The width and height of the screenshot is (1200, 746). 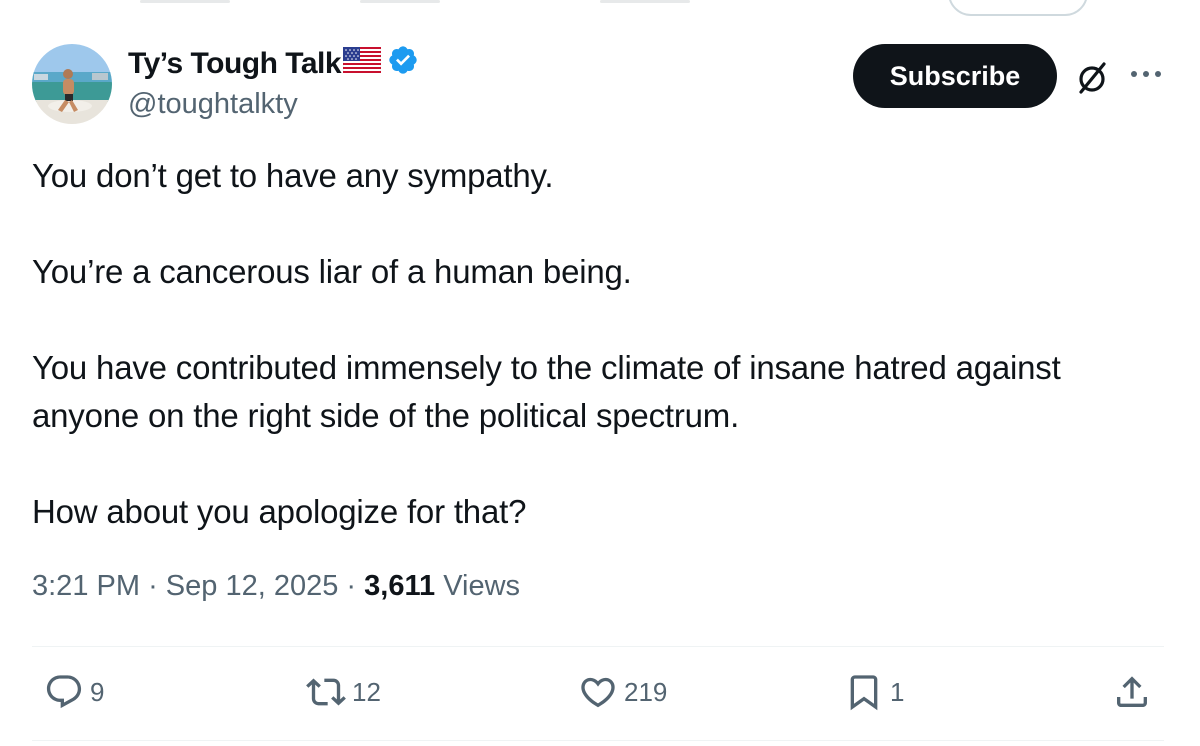 I want to click on like-count: 219, so click(x=646, y=691).